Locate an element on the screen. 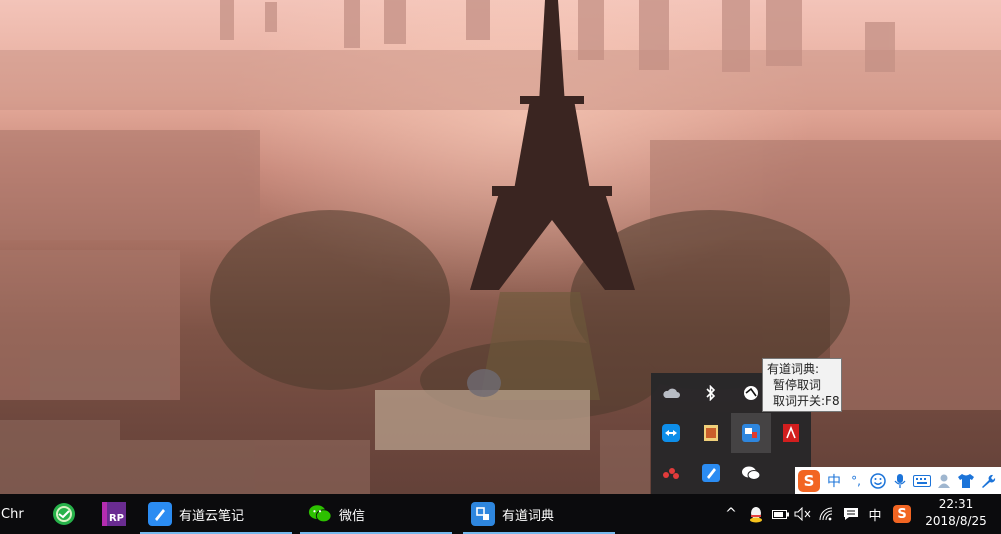 The height and width of the screenshot is (534, 1001). ime-punctuation-toggle: °, is located at coordinates (856, 481).